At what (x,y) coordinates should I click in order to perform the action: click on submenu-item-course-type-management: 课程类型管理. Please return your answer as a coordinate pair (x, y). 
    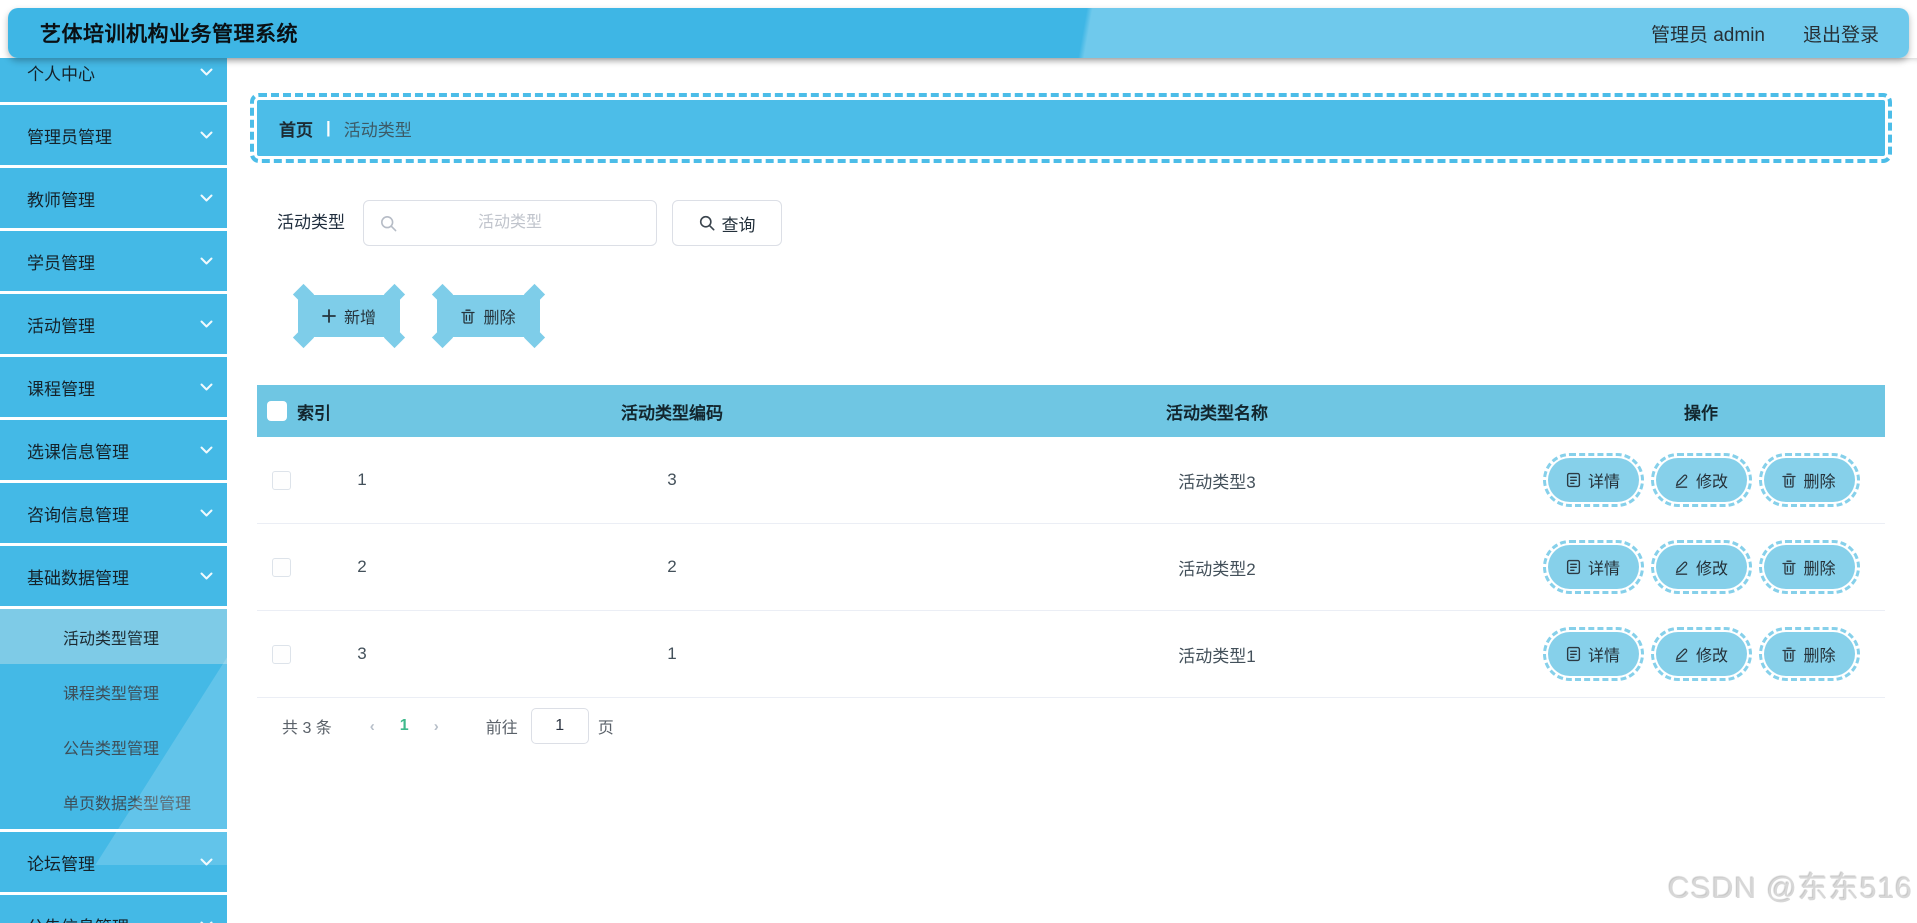
    Looking at the image, I should click on (113, 691).